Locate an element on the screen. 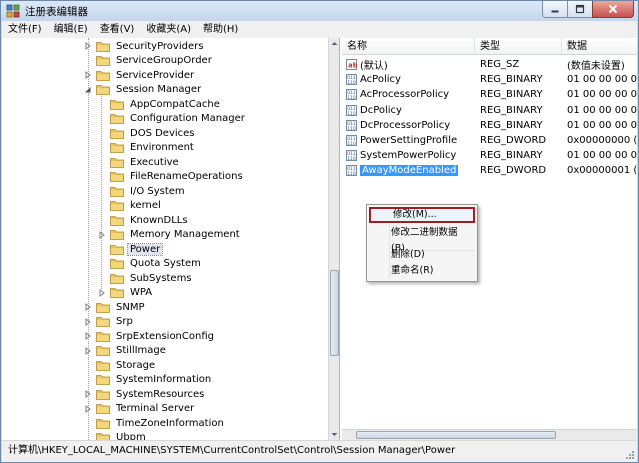 This screenshot has width=639, height=463. value-row: 011 110 DcPolicy REG_BINARY 01 00 00 00 06 is located at coordinates (489, 110).